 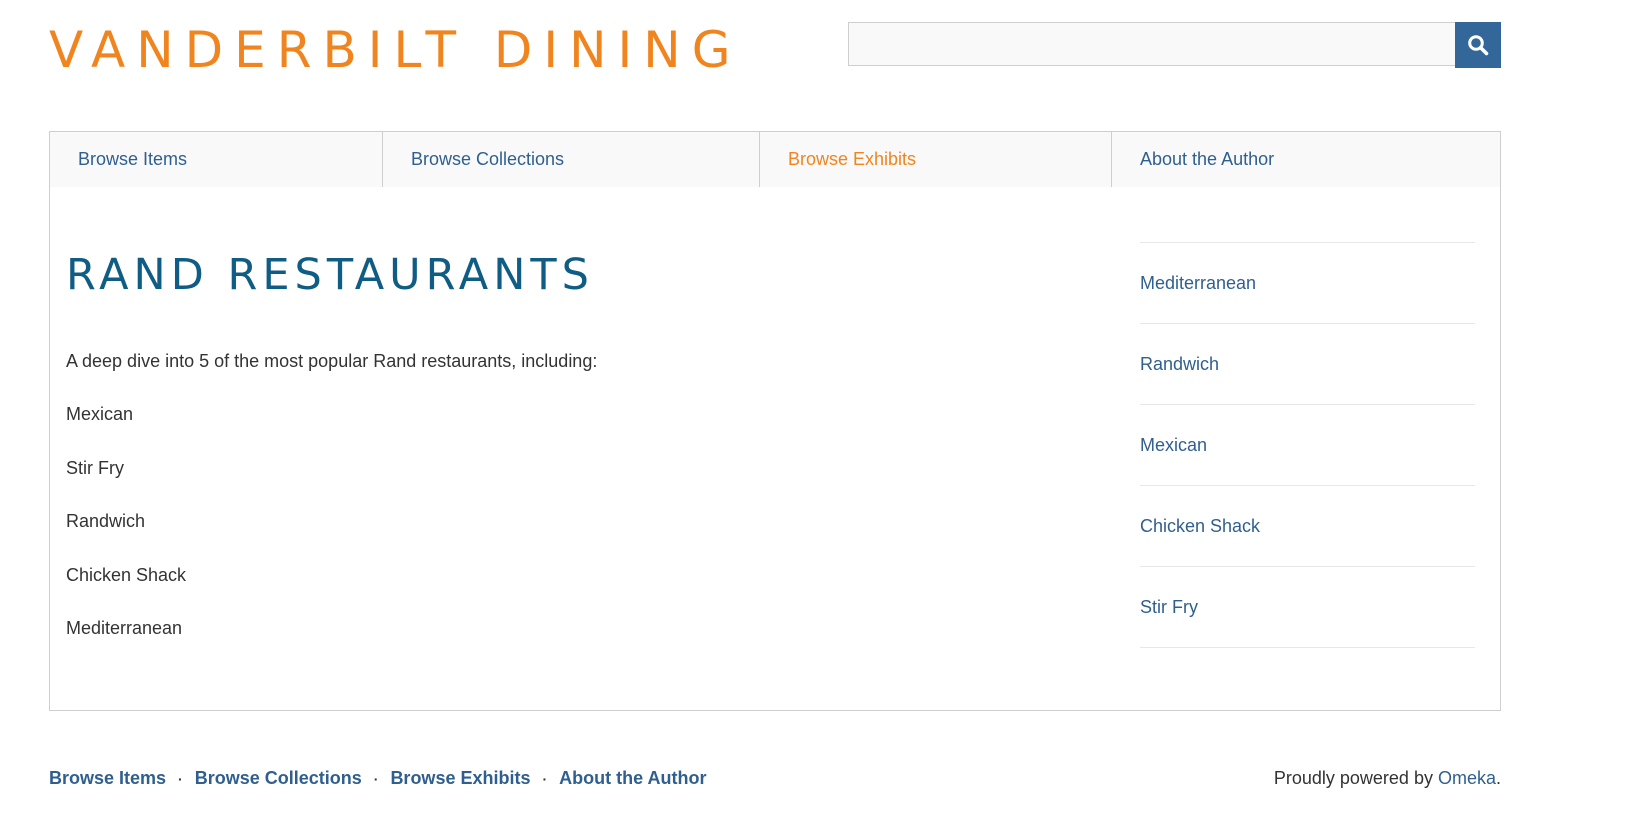 I want to click on restaurant-list-item: Mexican, so click(x=100, y=414).